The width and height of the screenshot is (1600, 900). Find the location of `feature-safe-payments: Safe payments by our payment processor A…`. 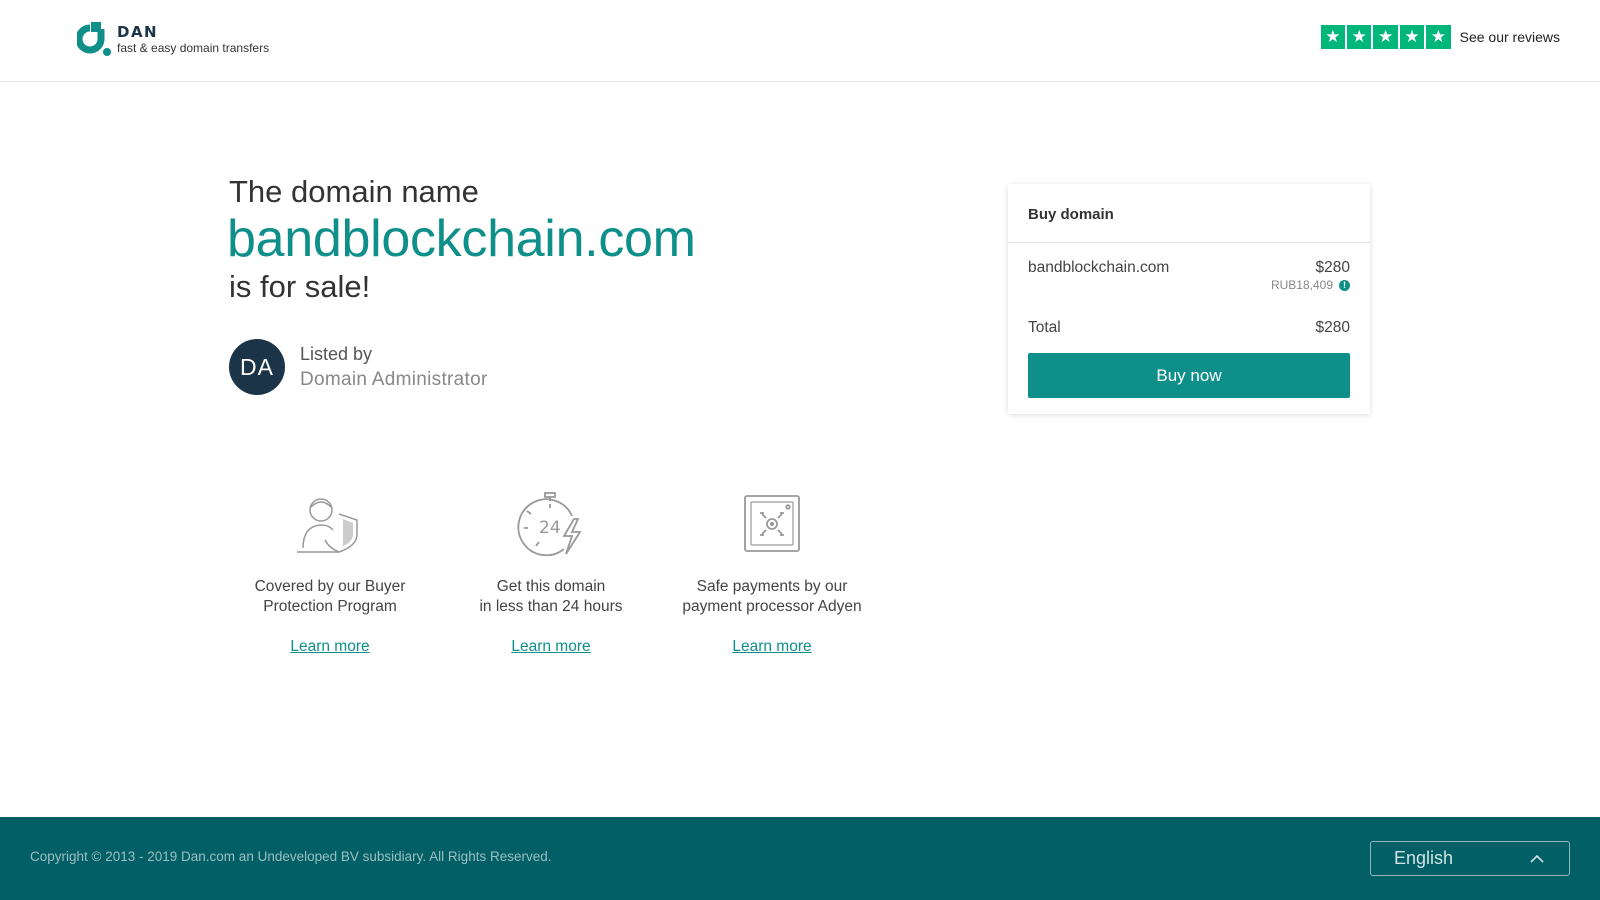

feature-safe-payments: Safe payments by our payment processor A… is located at coordinates (772, 574).